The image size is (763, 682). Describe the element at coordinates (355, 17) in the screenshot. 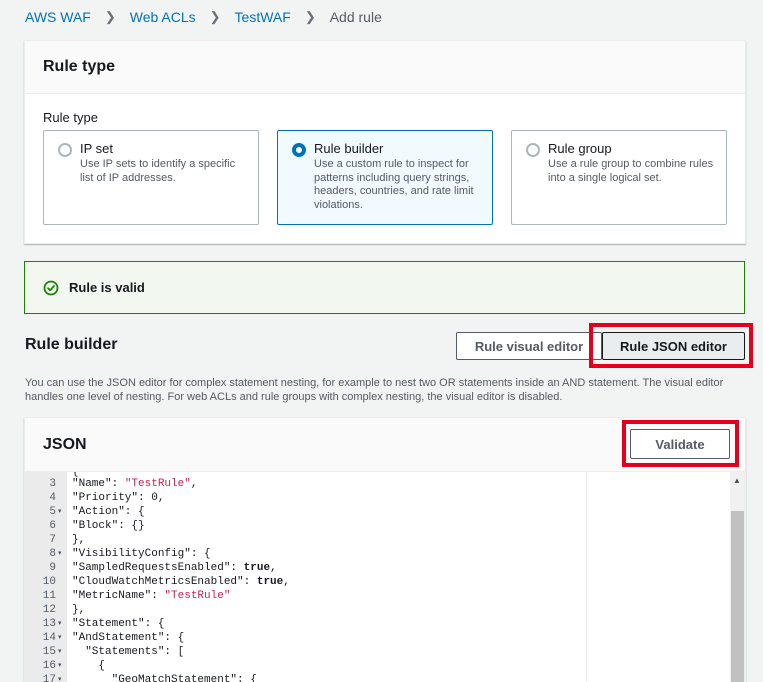

I see `breadcrumb-current: Add rule` at that location.